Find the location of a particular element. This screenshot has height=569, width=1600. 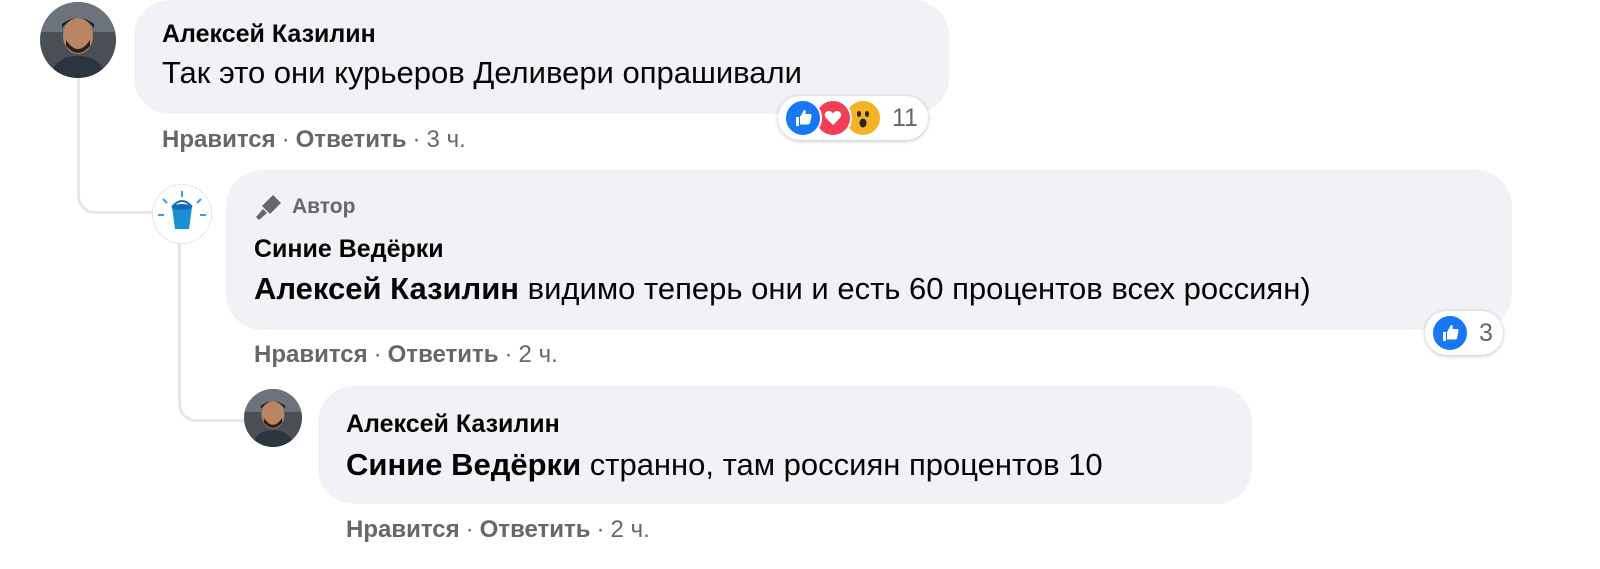

reaction-count: 11 is located at coordinates (905, 117).